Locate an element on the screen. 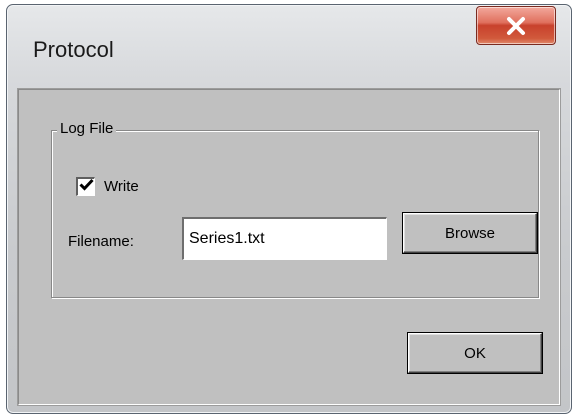  title-bar: Protocol is located at coordinates (289, 33).